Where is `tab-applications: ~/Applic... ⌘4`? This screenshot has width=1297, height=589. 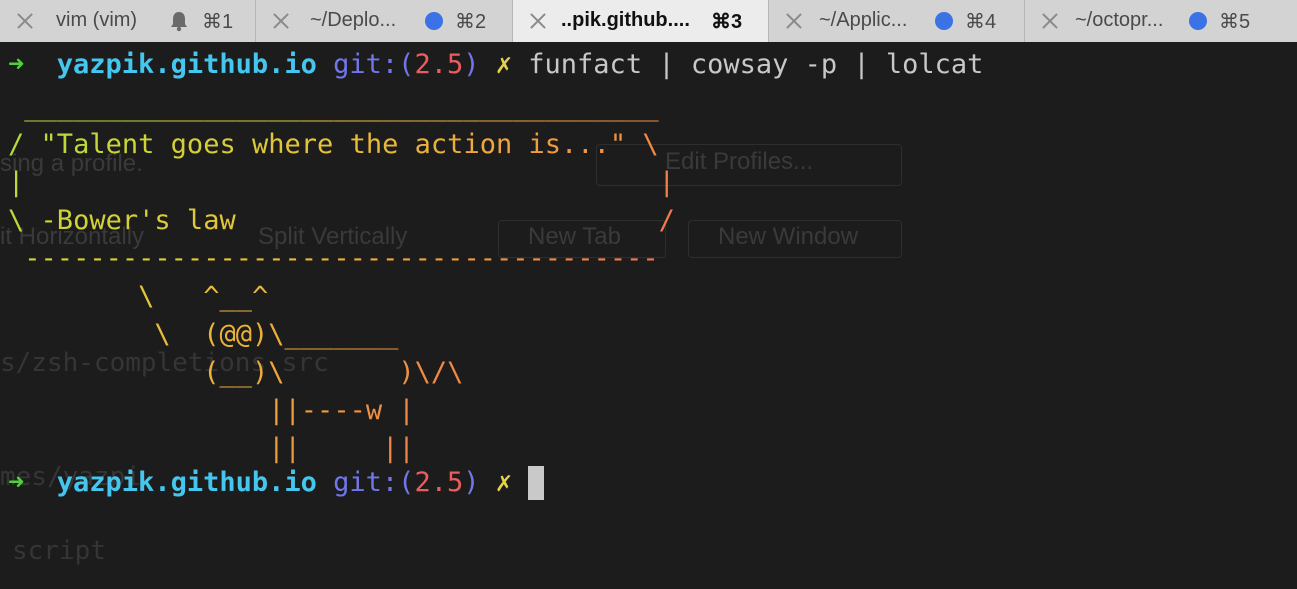
tab-applications: ~/Applic... ⌘4 is located at coordinates (897, 21).